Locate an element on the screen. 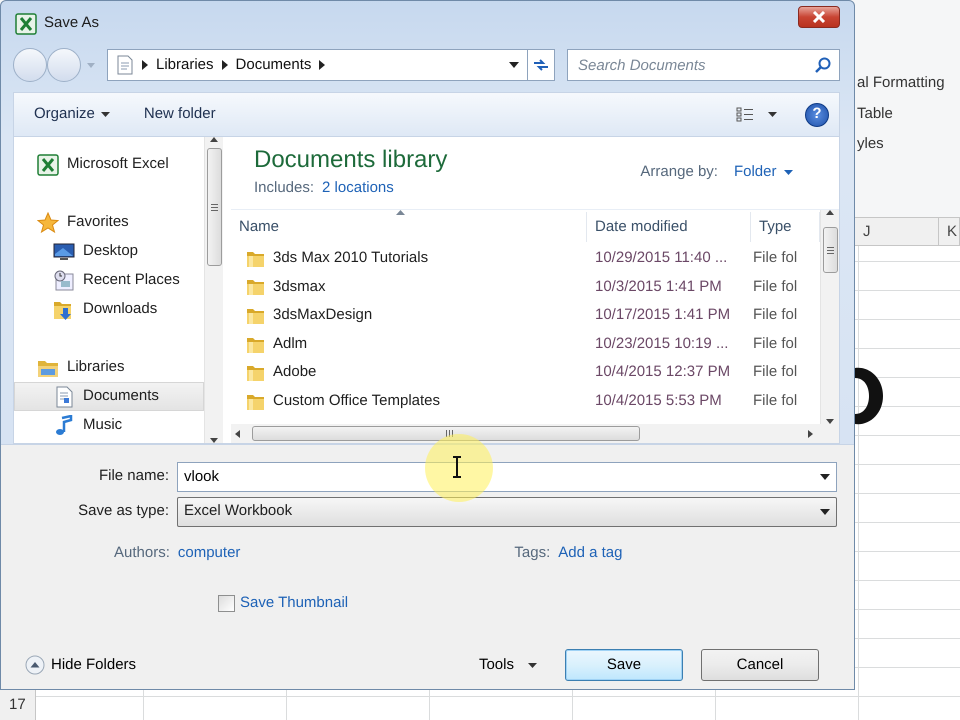 This screenshot has height=720, width=960. text-cursor-icon is located at coordinates (457, 467).